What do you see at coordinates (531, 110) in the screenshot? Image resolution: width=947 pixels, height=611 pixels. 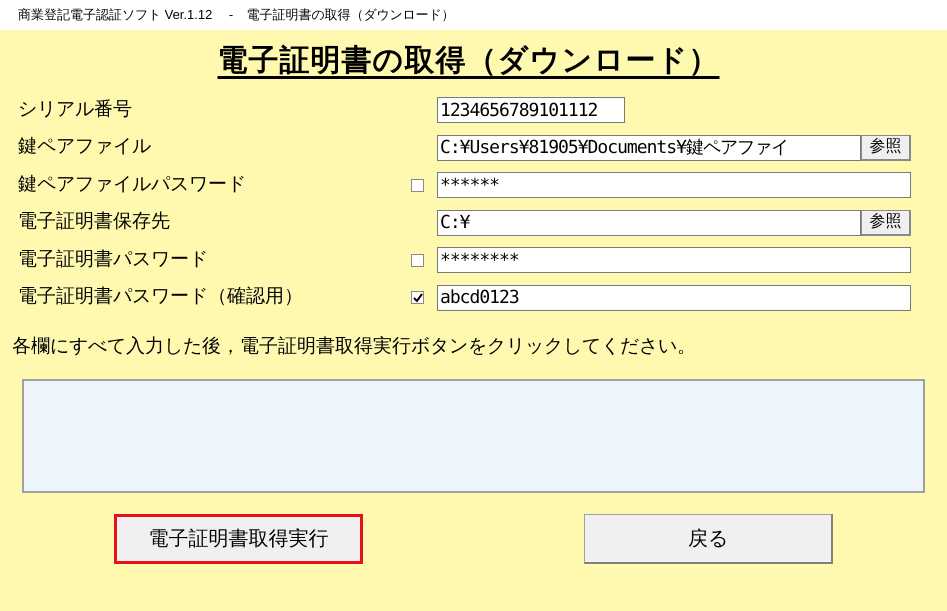 I see `input-field: 1234656789101112` at bounding box center [531, 110].